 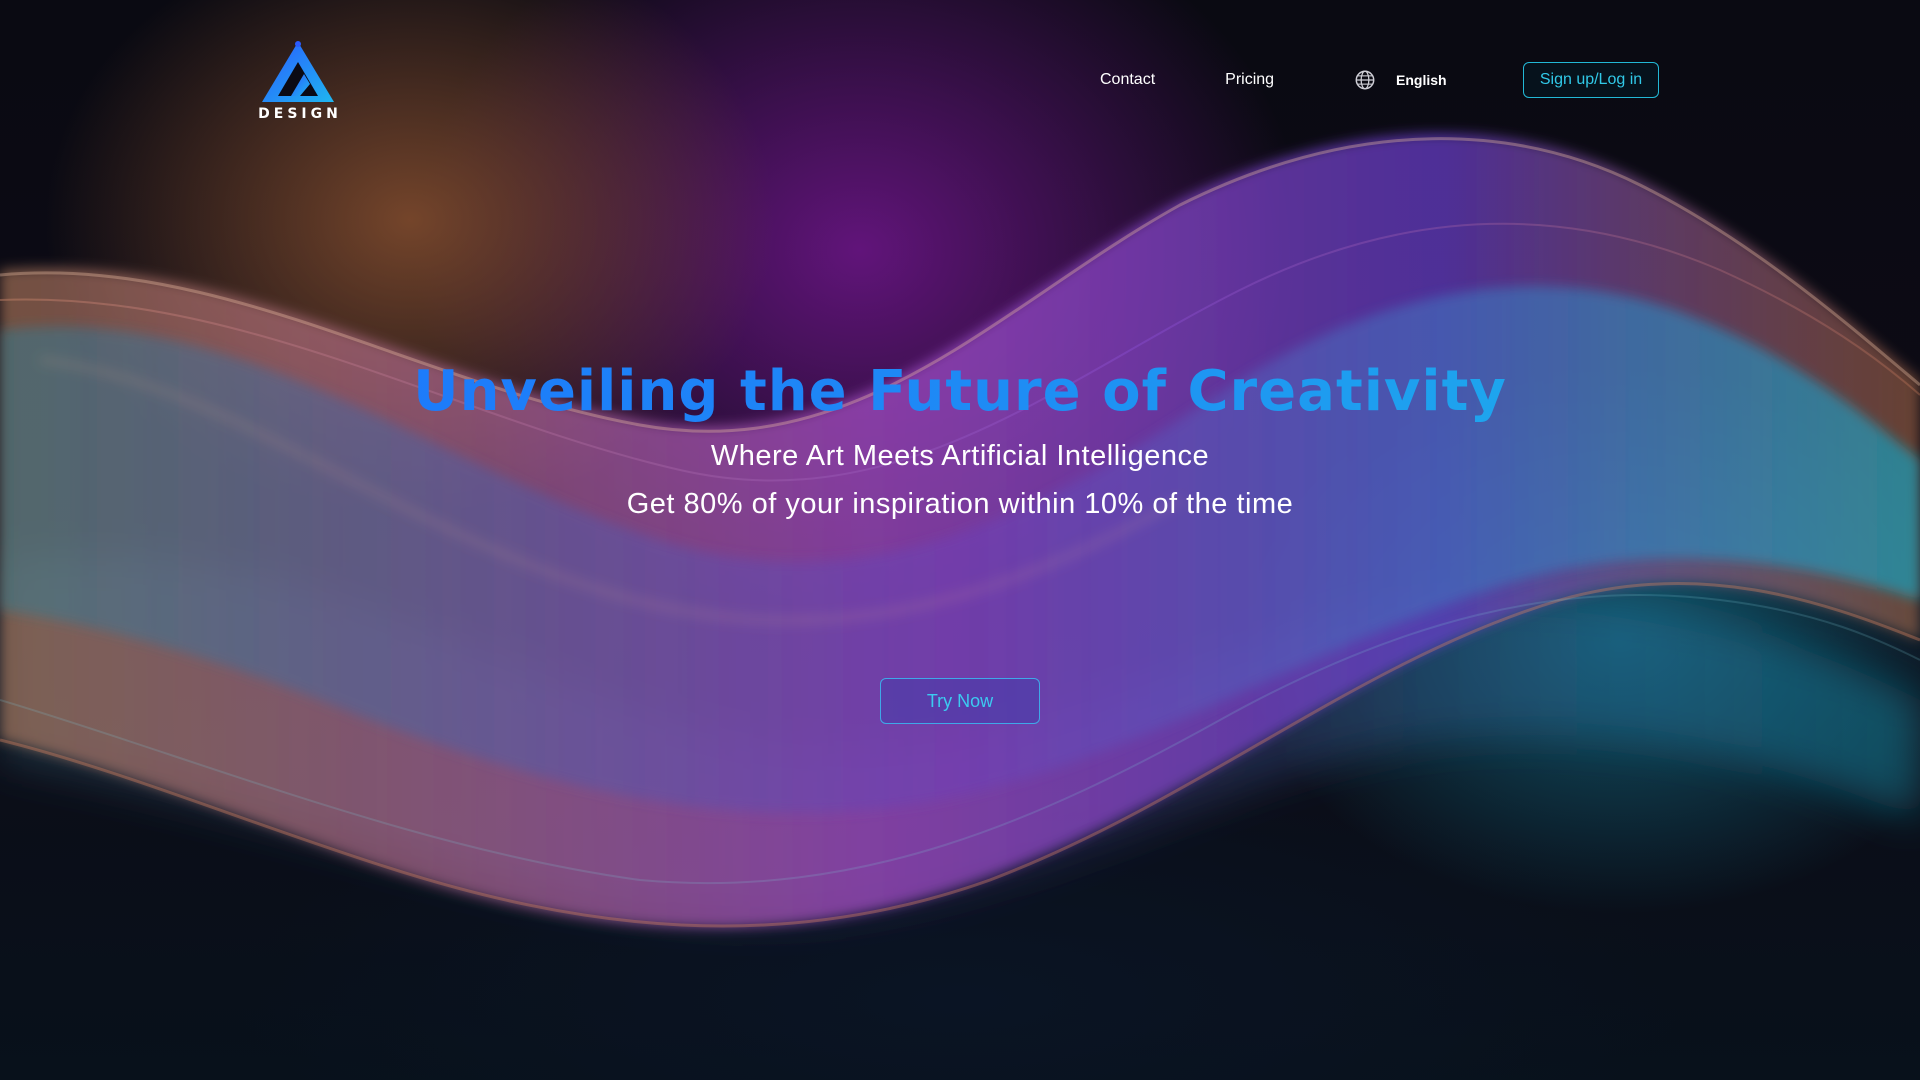 I want to click on triangle-logo-icon, so click(x=298, y=71).